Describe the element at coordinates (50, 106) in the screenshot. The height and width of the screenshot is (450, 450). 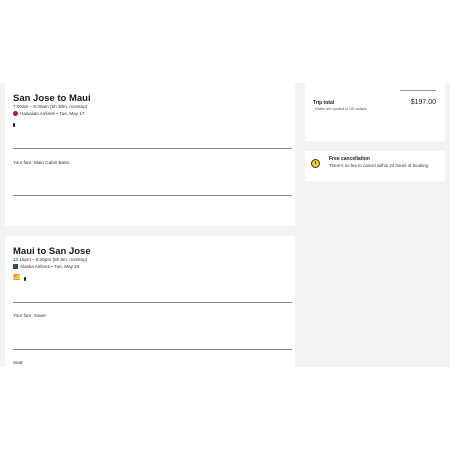
I see `flight-time: 7:00am – 9:30am (5h 30m, nonstop)` at that location.